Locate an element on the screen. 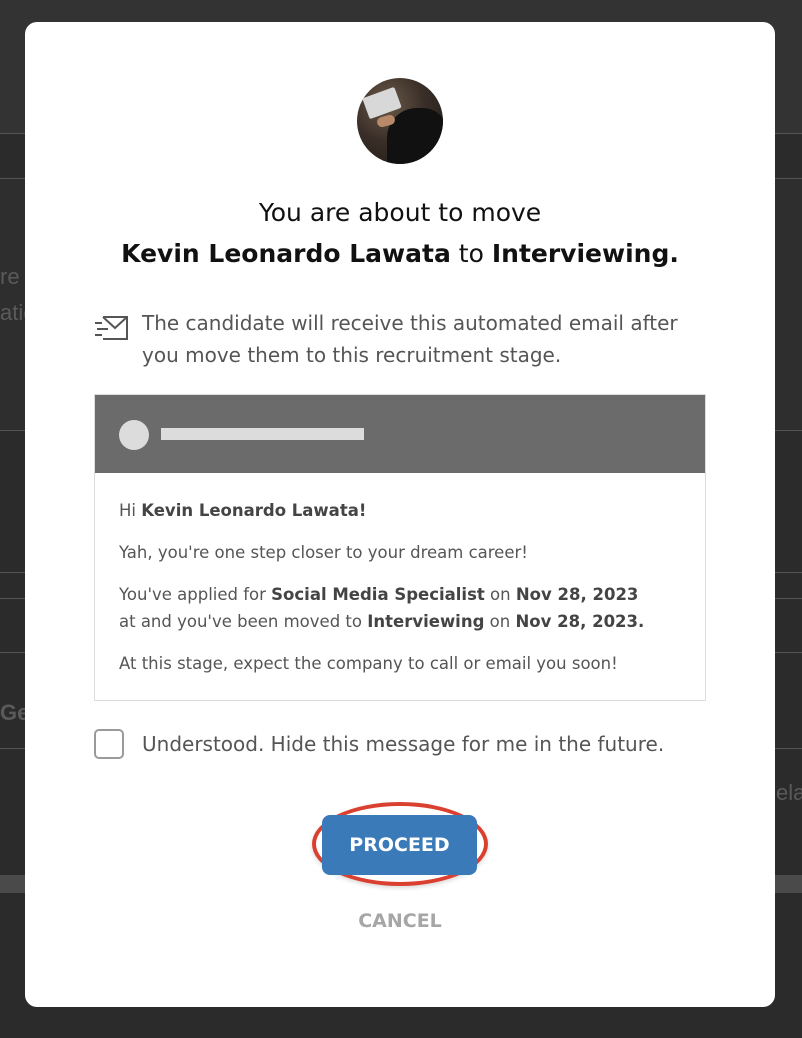 The height and width of the screenshot is (1038, 802). email-preview-header is located at coordinates (400, 434).